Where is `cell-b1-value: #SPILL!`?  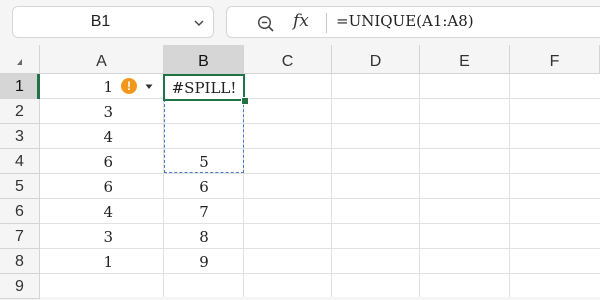
cell-b1-value: #SPILL! is located at coordinates (204, 88).